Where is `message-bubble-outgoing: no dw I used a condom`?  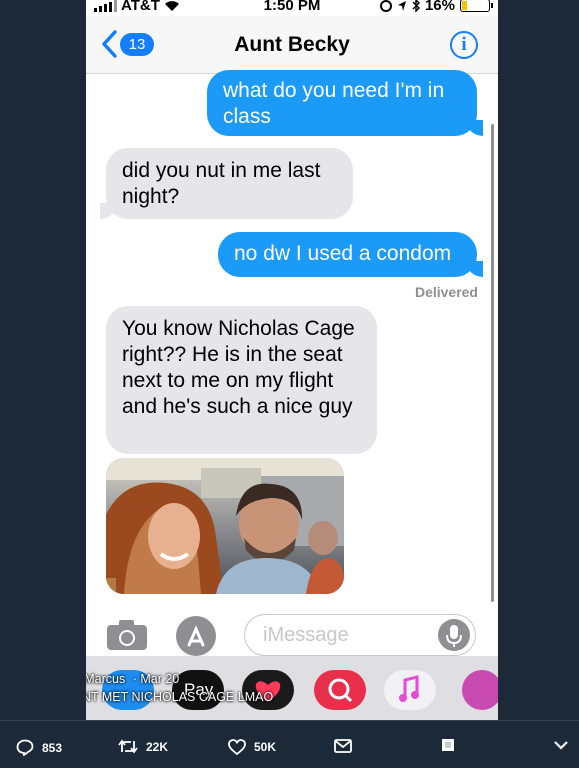
message-bubble-outgoing: no dw I used a condom is located at coordinates (350, 254).